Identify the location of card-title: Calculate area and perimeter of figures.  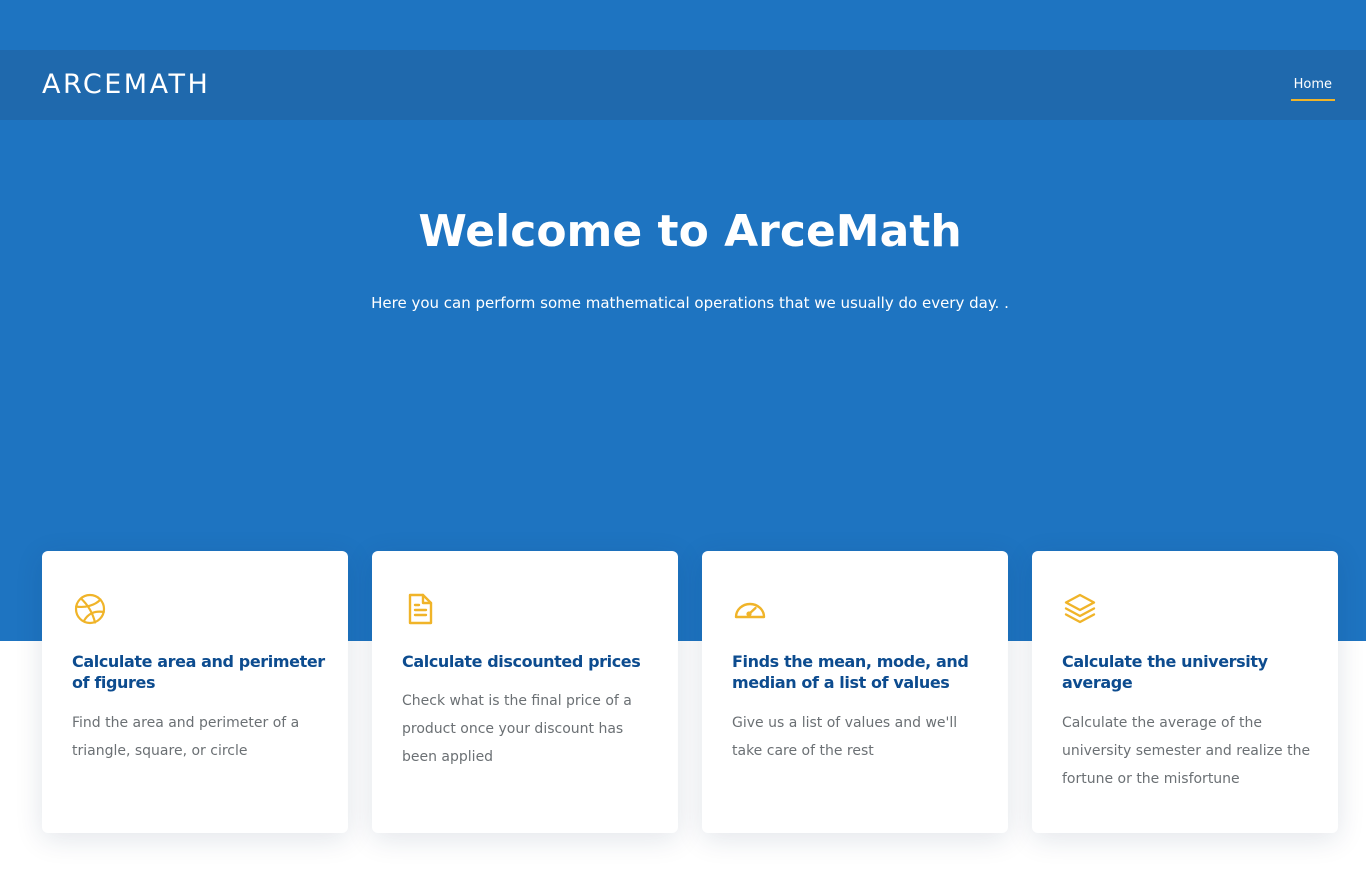
(198, 672).